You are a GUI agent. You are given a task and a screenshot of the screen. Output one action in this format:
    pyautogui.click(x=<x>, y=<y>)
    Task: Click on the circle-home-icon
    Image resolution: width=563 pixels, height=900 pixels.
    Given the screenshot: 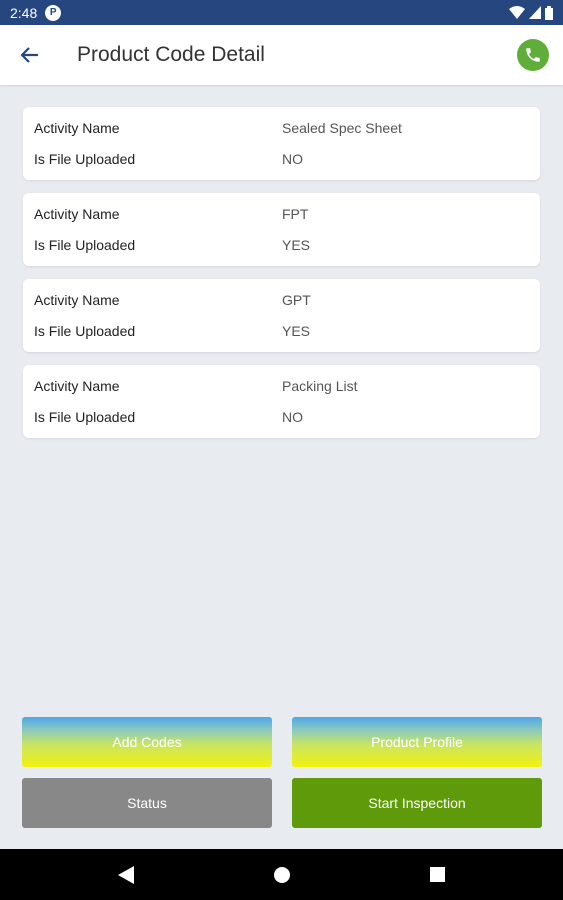 What is the action you would take?
    pyautogui.click(x=282, y=874)
    